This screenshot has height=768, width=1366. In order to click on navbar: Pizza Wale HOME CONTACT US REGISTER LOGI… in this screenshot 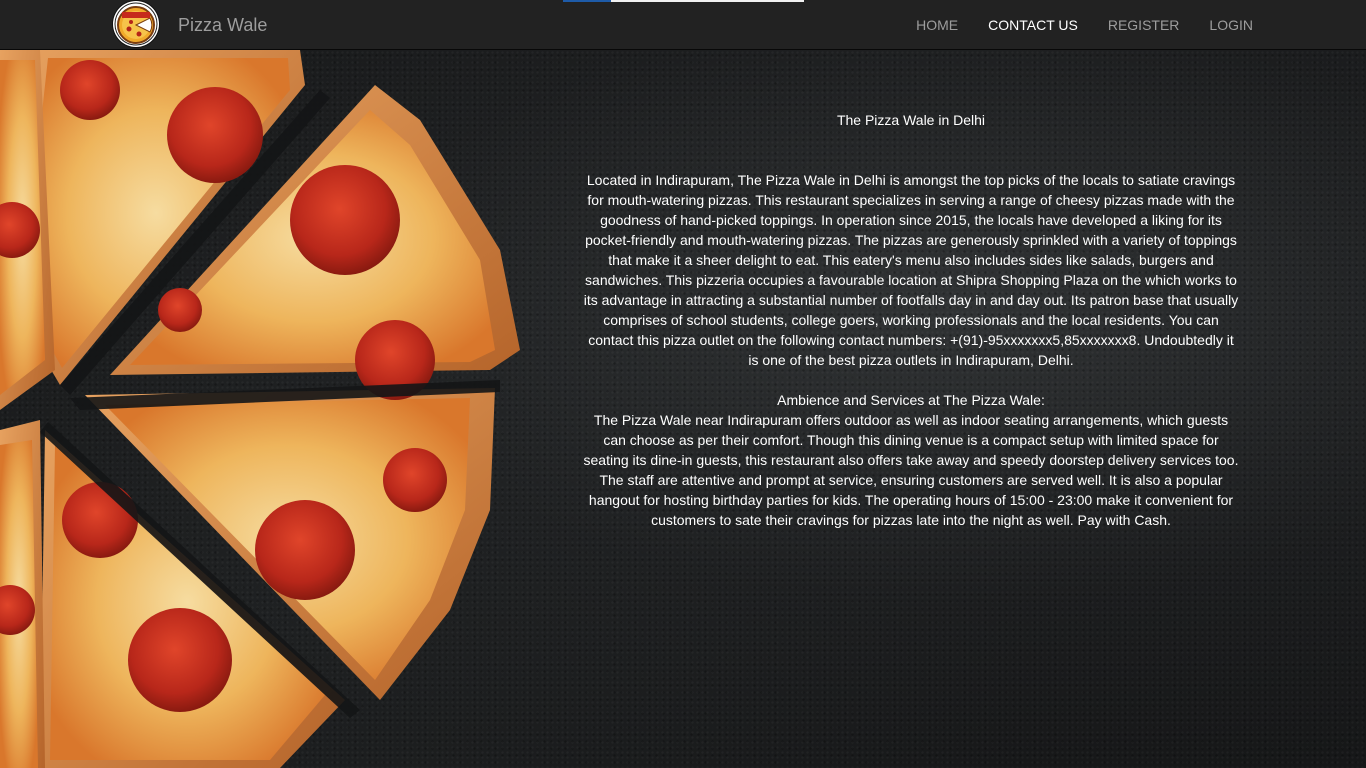, I will do `click(683, 25)`.